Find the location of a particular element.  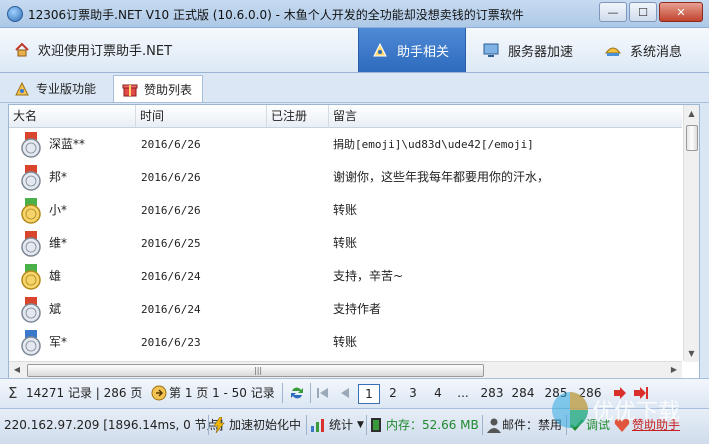

cell-time: 2016/6/26 is located at coordinates (171, 144).